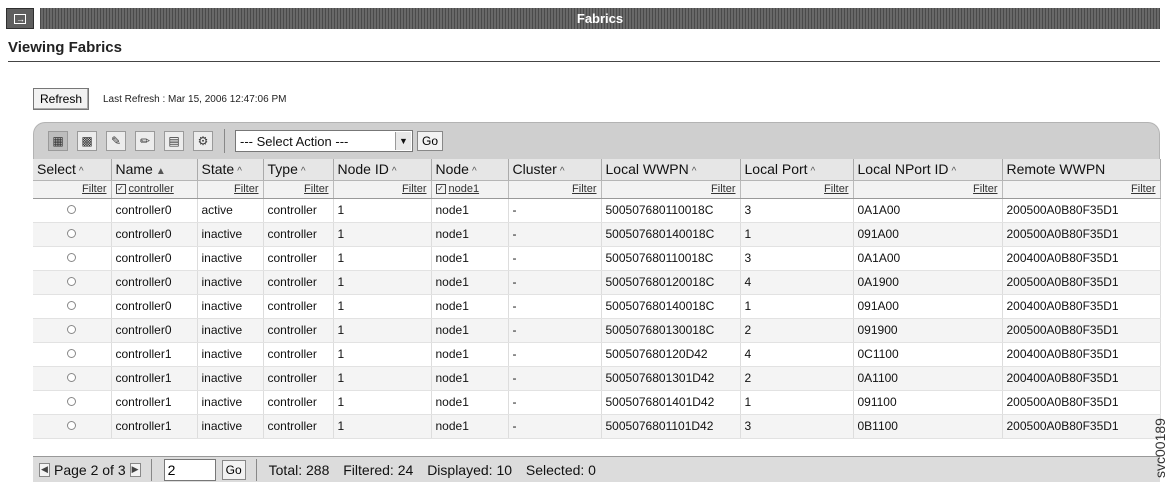 The height and width of the screenshot is (484, 1172). What do you see at coordinates (797, 170) in the screenshot?
I see `column-header: Local Port ^` at bounding box center [797, 170].